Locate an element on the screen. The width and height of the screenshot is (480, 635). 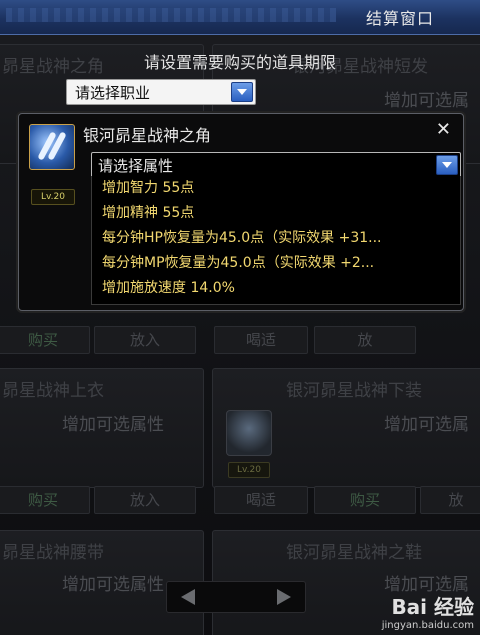
watermark-brand: Bai 经验 is located at coordinates (432, 607).